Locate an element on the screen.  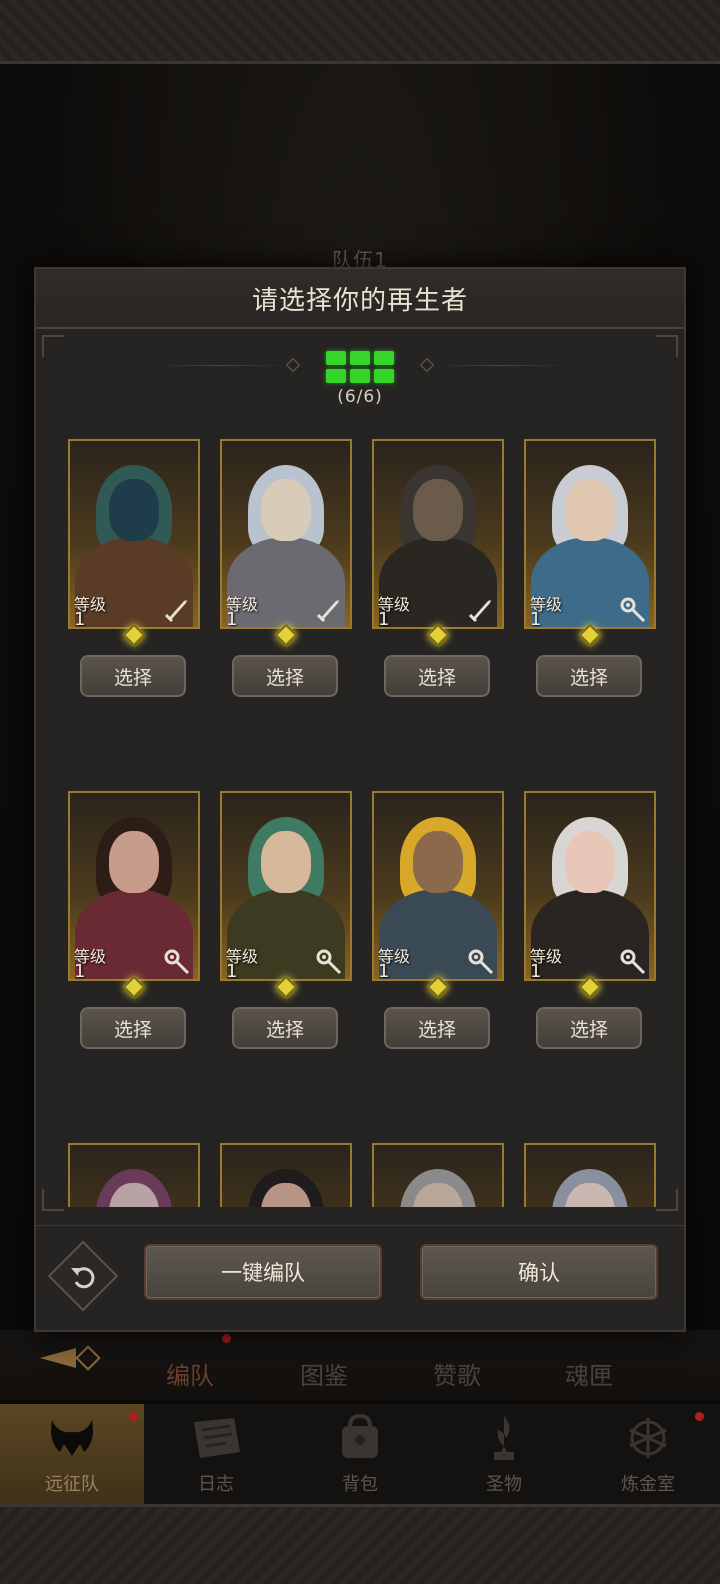
top-frame is located at coordinates (360, 32).